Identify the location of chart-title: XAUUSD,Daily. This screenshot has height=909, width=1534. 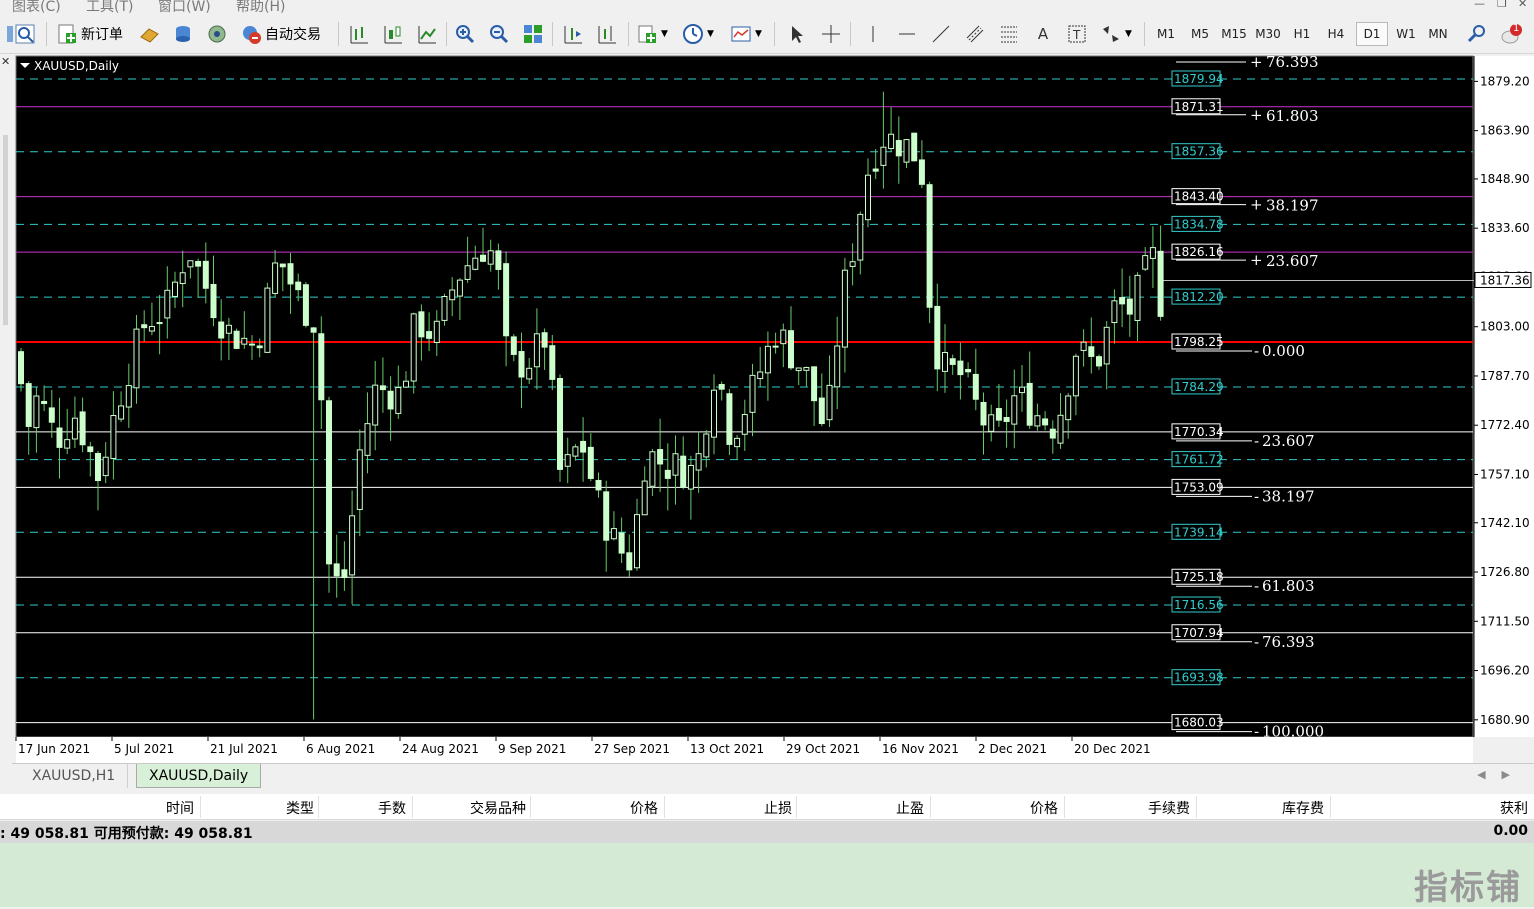
(76, 66).